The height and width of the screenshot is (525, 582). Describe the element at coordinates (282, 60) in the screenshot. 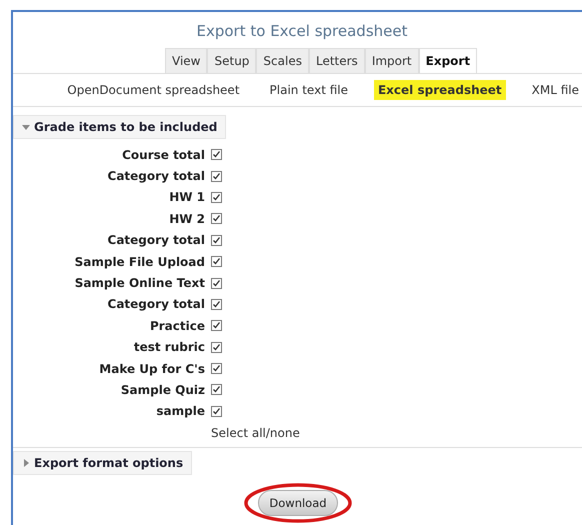

I see `tab: Scales` at that location.